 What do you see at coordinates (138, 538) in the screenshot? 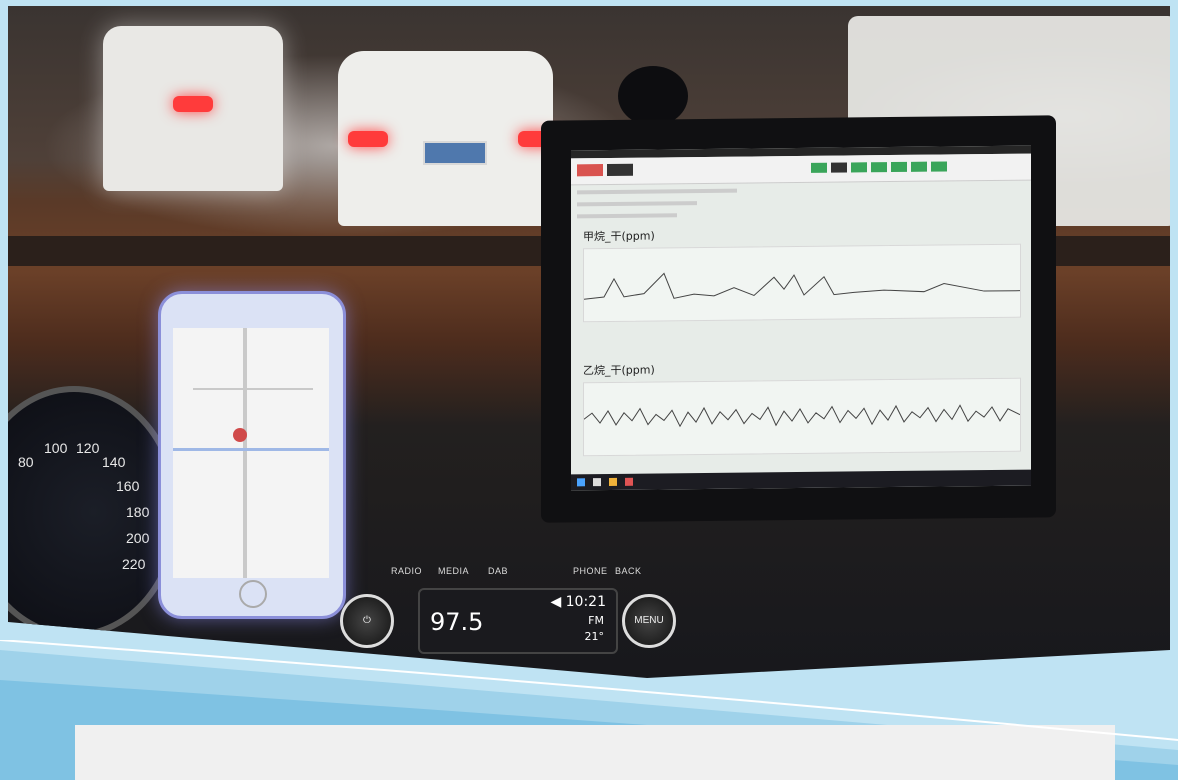
I see `gauge-number: 200` at bounding box center [138, 538].